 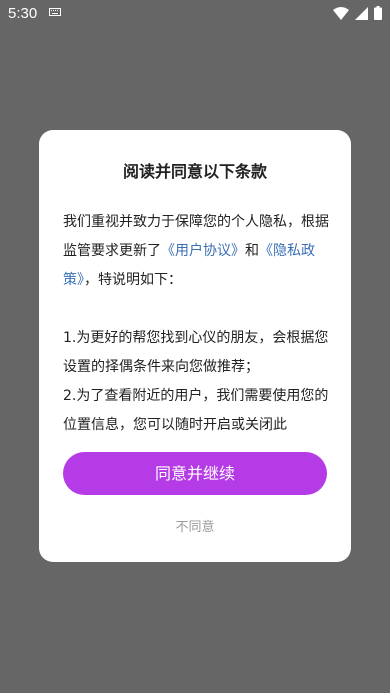 I want to click on intro-and-text: 和, so click(x=252, y=251).